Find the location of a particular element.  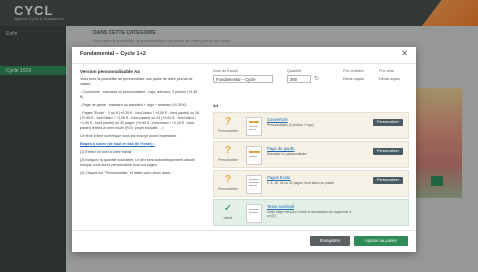

row-title-link: Couverture is located at coordinates (277, 119).